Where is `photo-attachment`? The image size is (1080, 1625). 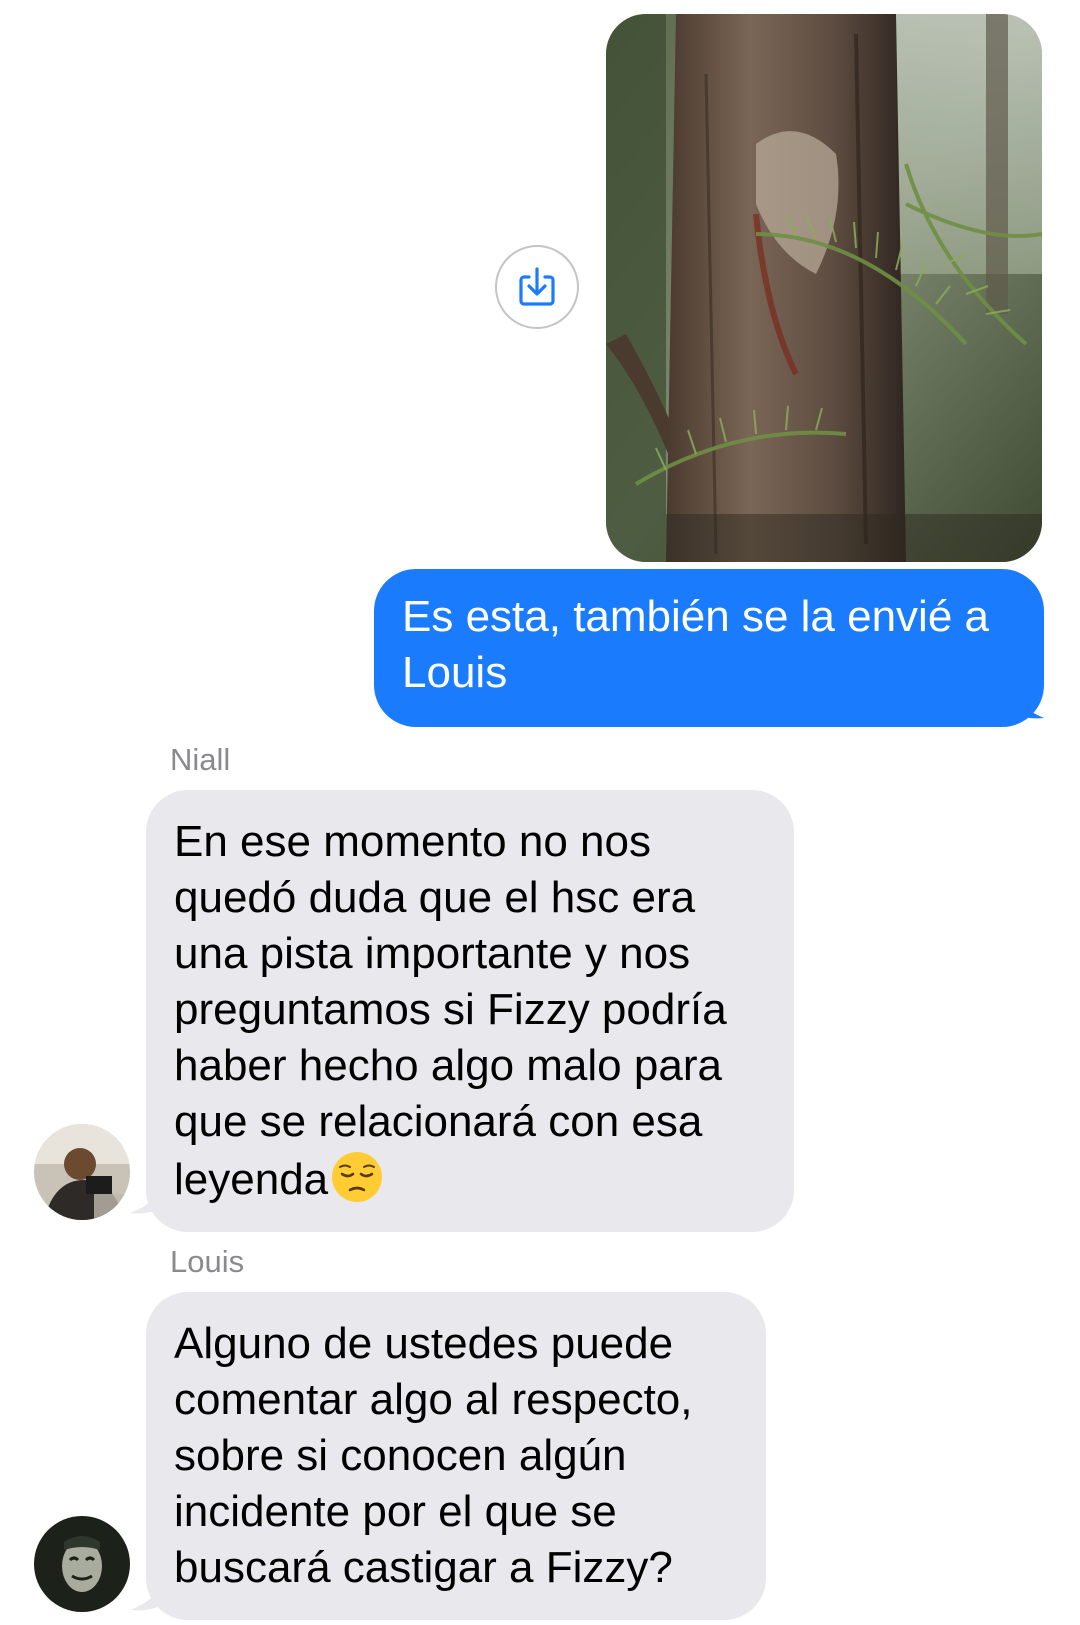 photo-attachment is located at coordinates (824, 288).